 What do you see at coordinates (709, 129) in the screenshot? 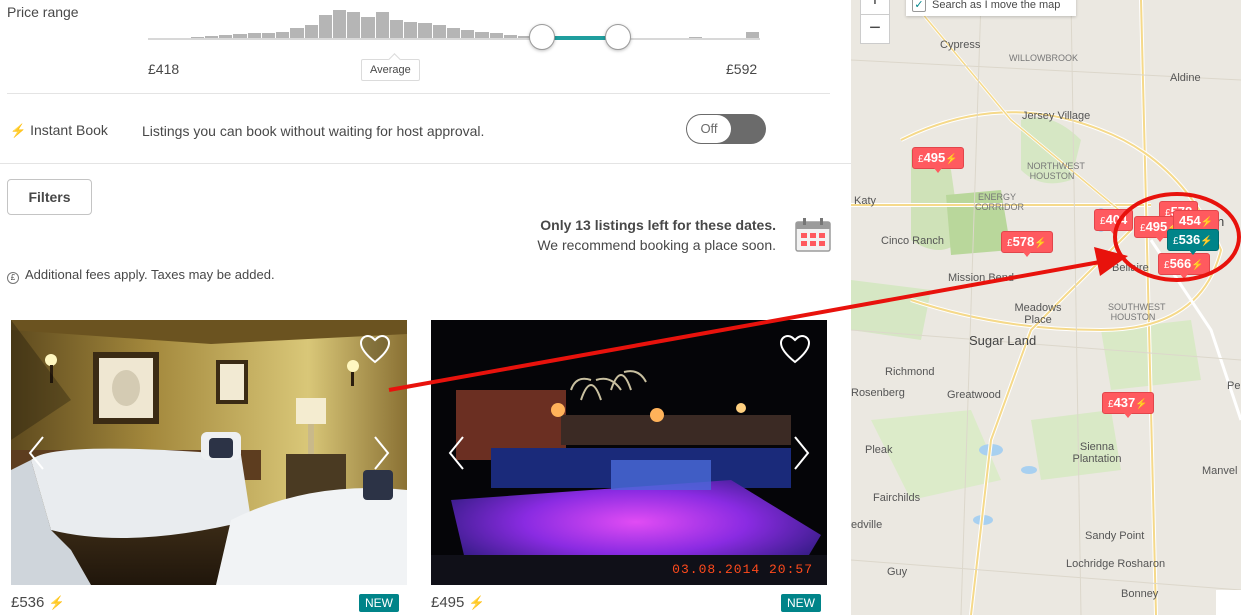
I see `toggle-state: Off` at bounding box center [709, 129].